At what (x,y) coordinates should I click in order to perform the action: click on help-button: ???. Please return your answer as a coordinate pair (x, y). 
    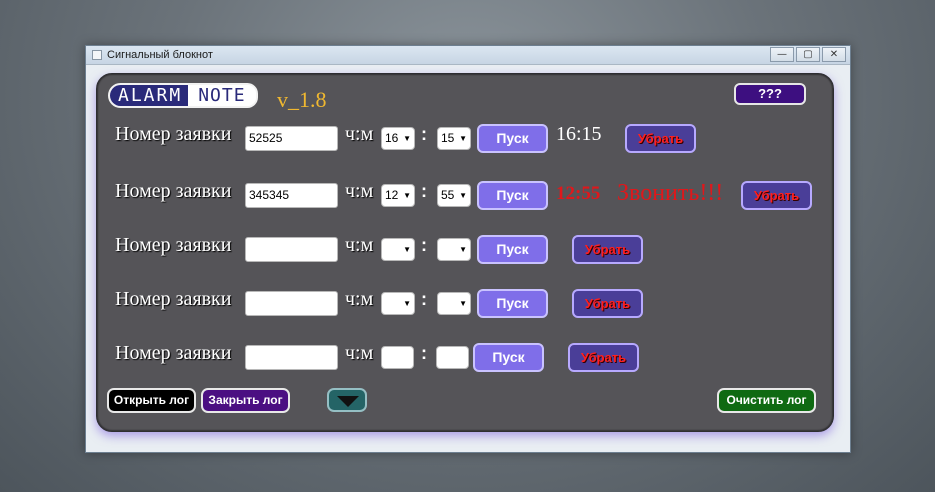
    Looking at the image, I should click on (770, 94).